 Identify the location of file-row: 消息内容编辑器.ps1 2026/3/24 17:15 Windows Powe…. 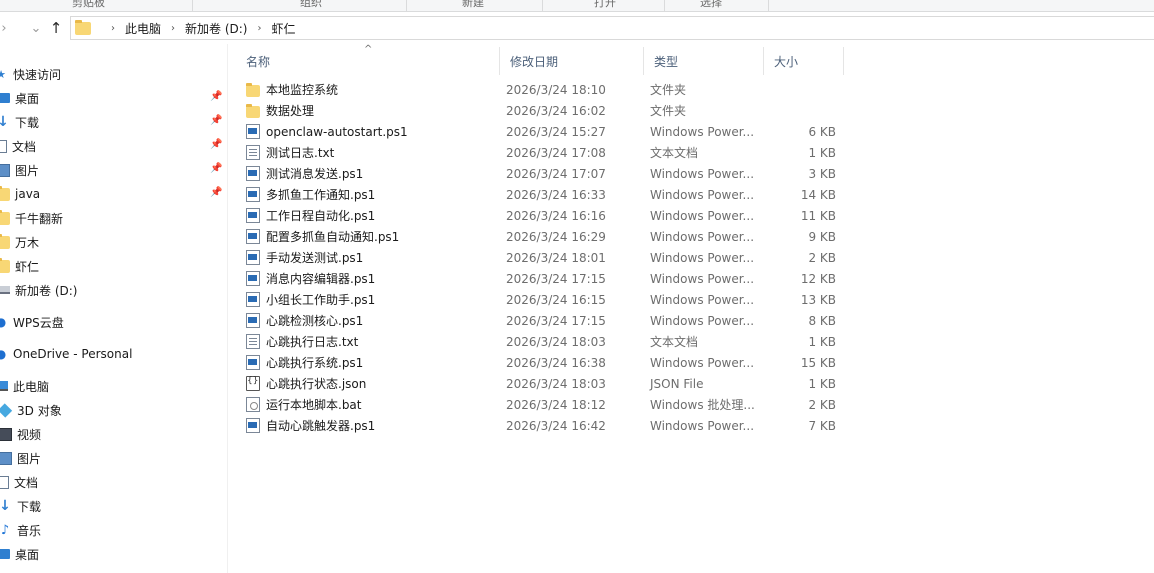
(544, 278).